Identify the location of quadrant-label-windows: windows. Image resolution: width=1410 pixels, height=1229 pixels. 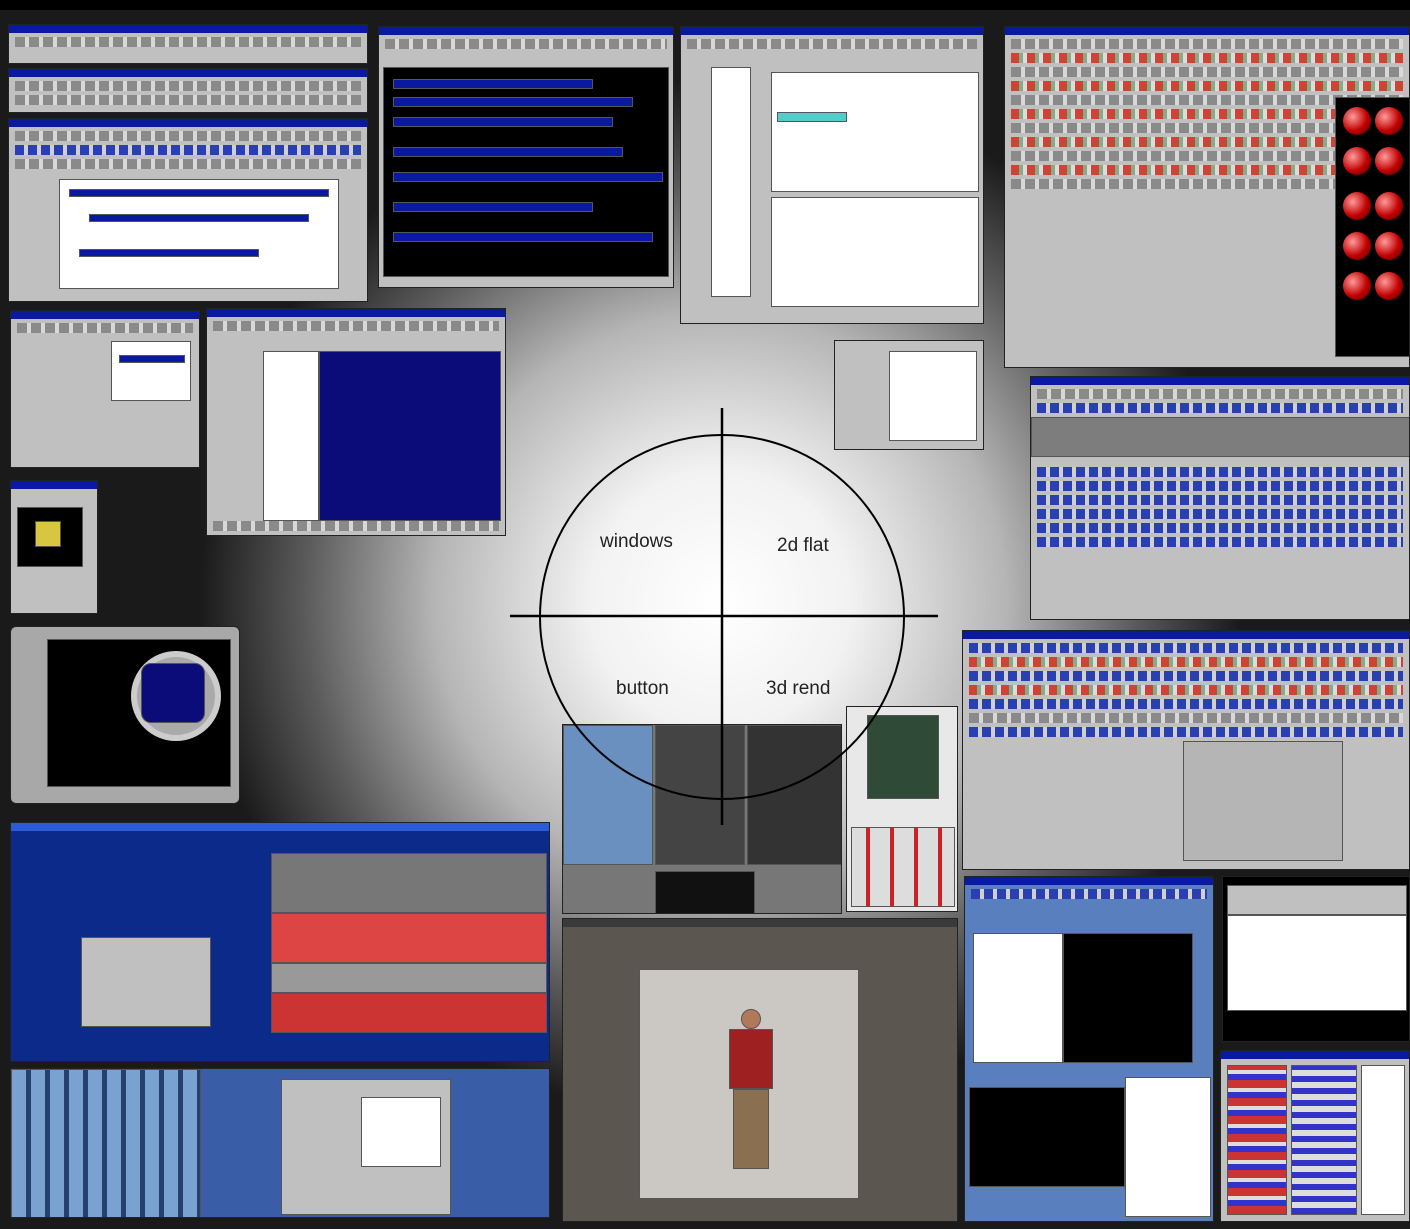
(636, 541).